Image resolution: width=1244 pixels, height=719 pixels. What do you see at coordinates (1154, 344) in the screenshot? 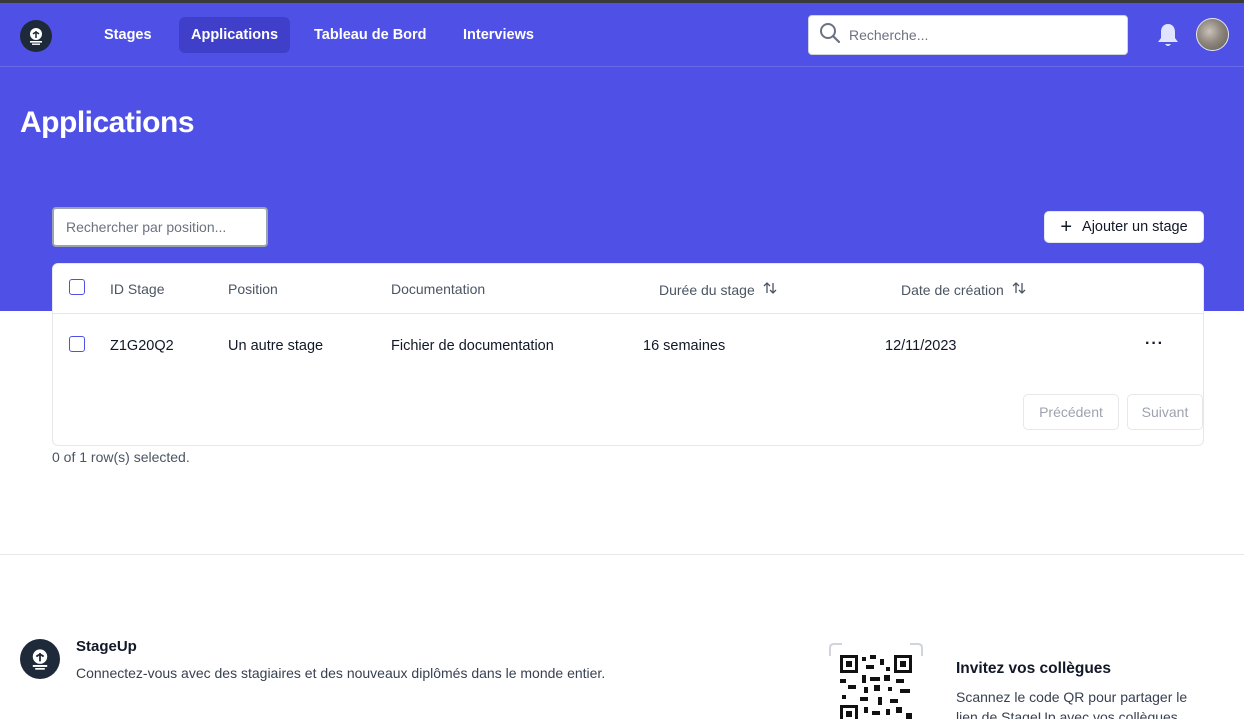
I see `more-horizontal-icon: ···` at bounding box center [1154, 344].